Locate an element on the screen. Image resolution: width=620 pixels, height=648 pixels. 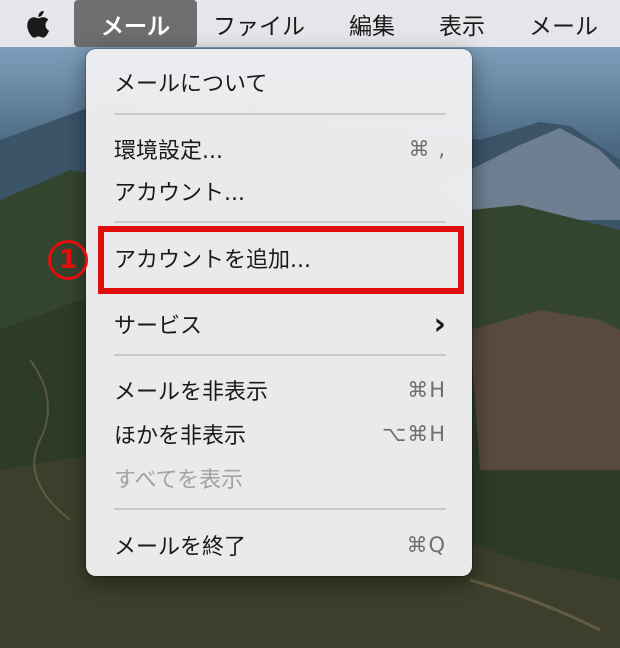
menu-item-about: メールについて is located at coordinates (280, 82).